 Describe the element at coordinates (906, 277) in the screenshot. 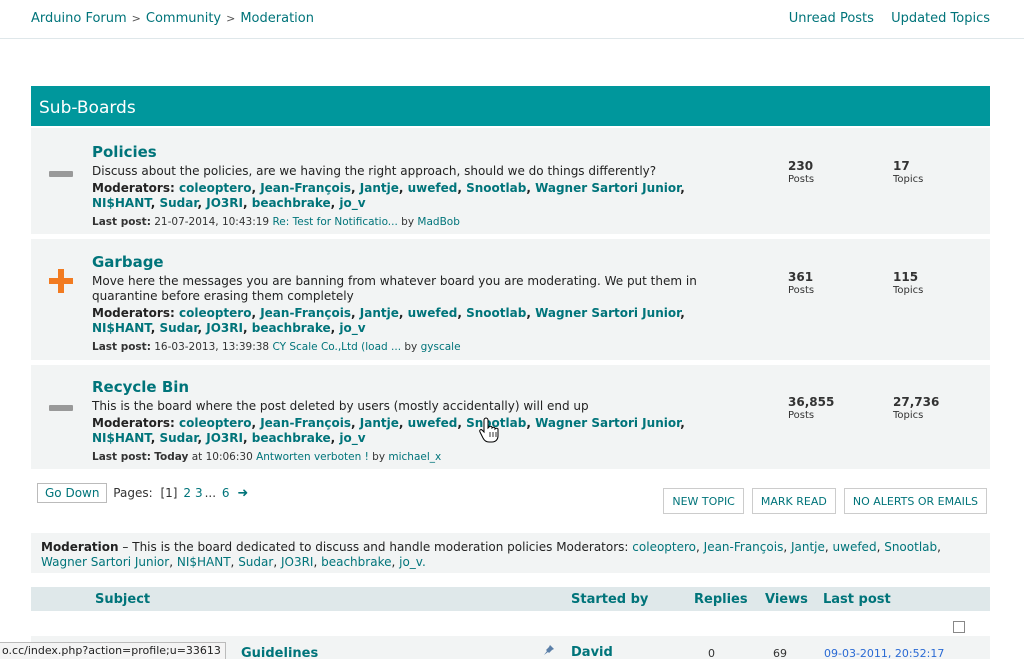

I see `topics-value: 115` at that location.